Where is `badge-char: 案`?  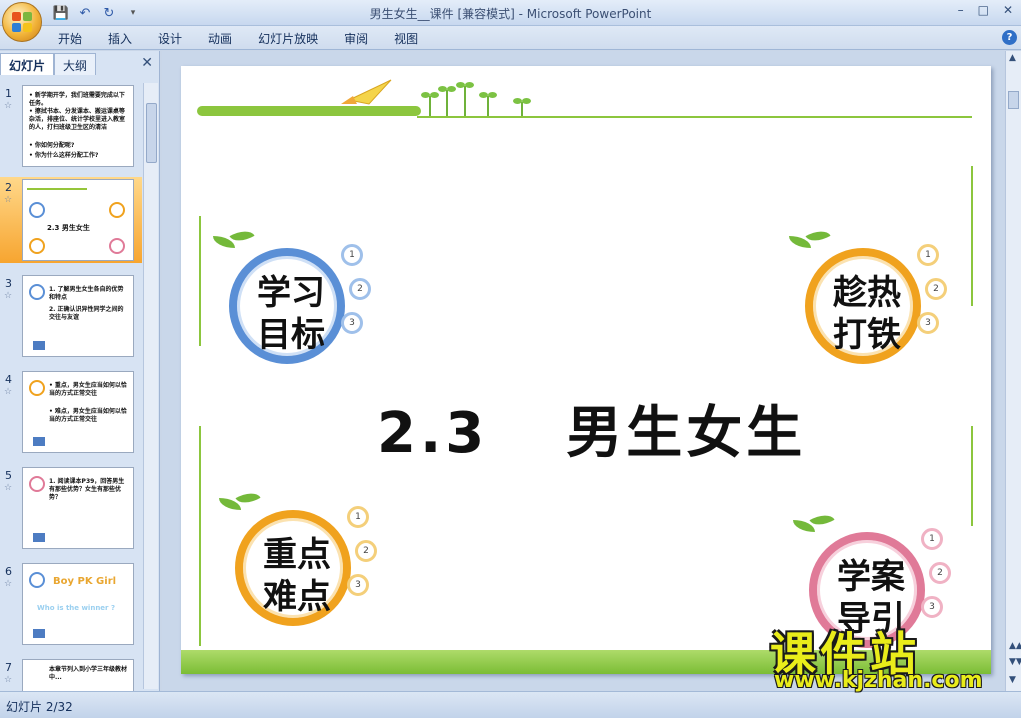
badge-char: 案 is located at coordinates (888, 577).